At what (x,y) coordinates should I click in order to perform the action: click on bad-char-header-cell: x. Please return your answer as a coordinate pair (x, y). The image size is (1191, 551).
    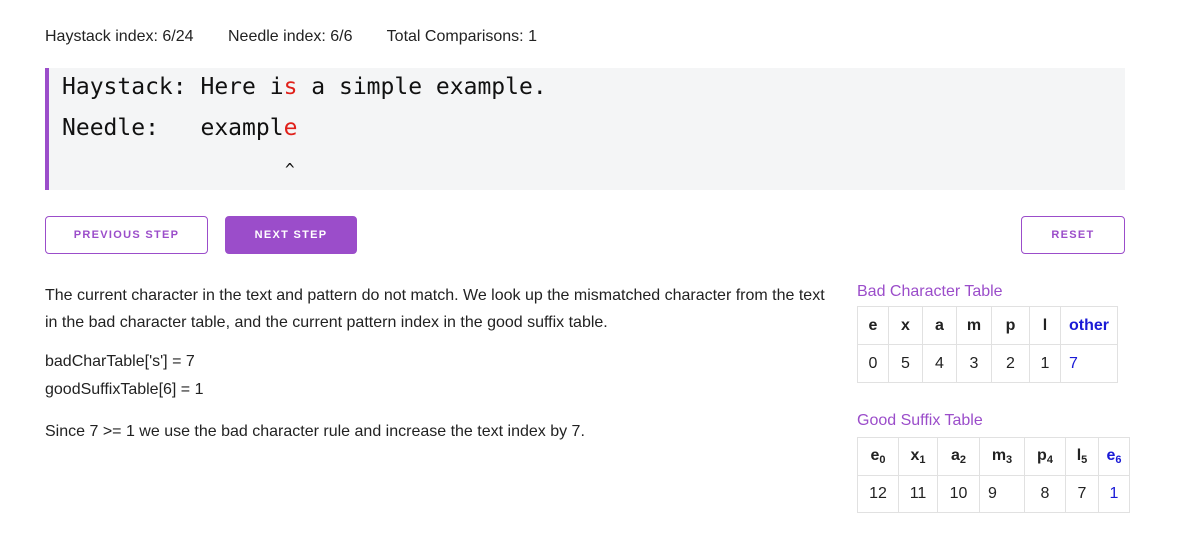
    Looking at the image, I should click on (905, 325).